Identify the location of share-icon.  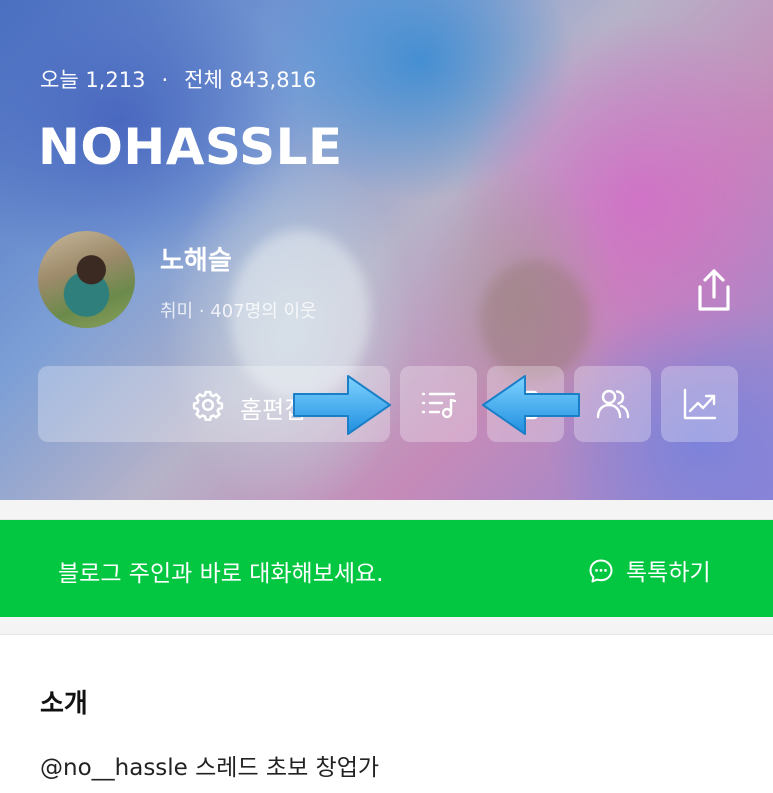
(714, 290).